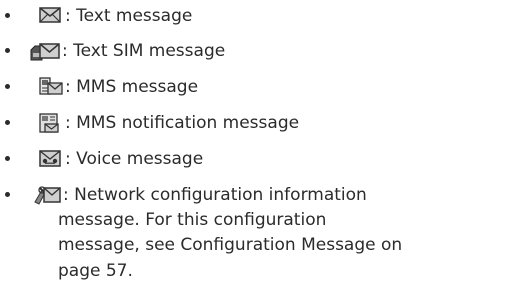 Image resolution: width=505 pixels, height=292 pixels. What do you see at coordinates (45, 52) in the screenshot?
I see `sim-envelope-icon` at bounding box center [45, 52].